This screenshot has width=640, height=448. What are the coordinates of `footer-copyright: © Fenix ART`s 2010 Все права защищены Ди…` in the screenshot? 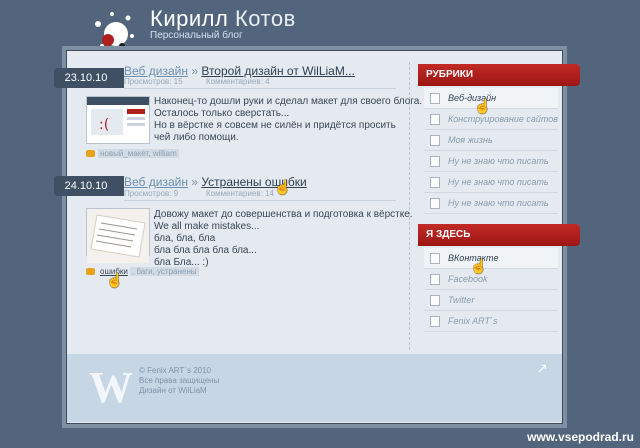 It's located at (179, 381).